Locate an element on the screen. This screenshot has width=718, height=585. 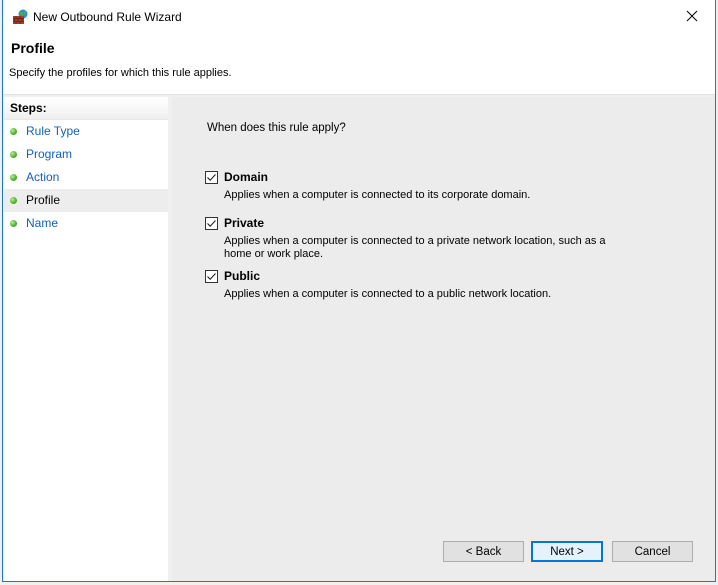
domain-checkbox is located at coordinates (211, 177).